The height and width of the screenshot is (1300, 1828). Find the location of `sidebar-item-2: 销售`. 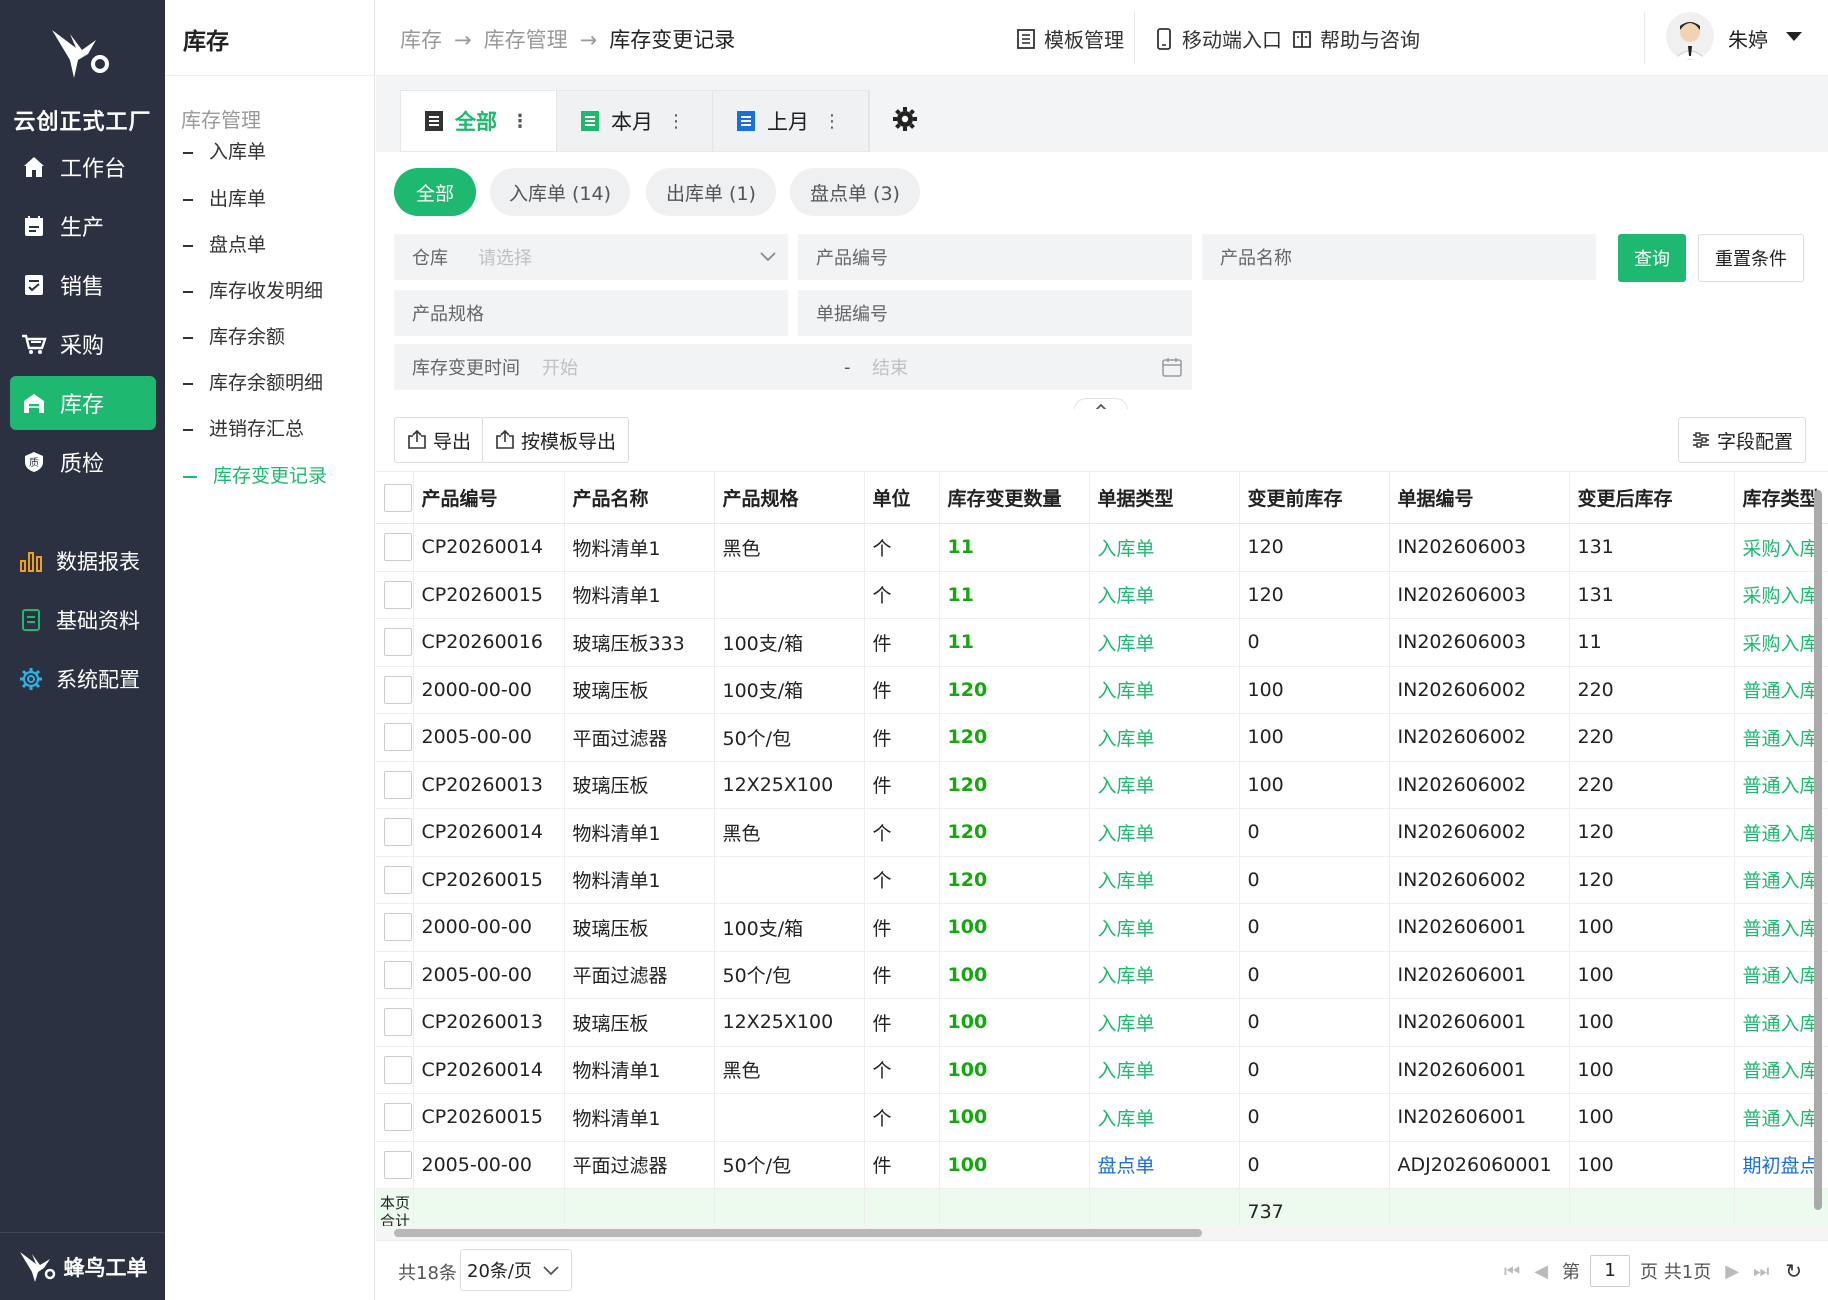

sidebar-item-2: 销售 is located at coordinates (83, 285).